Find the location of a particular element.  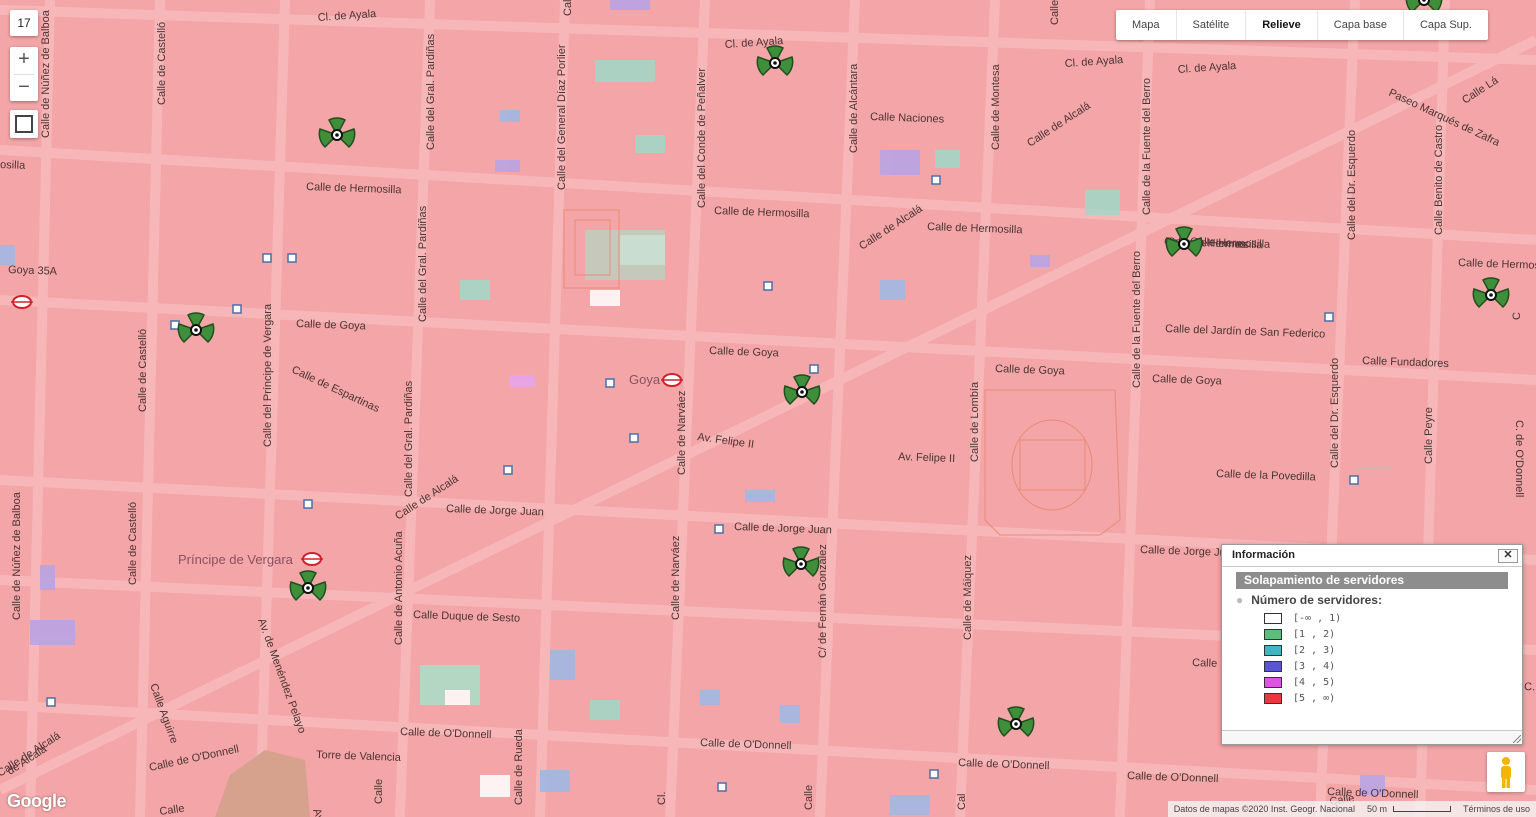

street-label: Calle de Montesa is located at coordinates (996, 107).